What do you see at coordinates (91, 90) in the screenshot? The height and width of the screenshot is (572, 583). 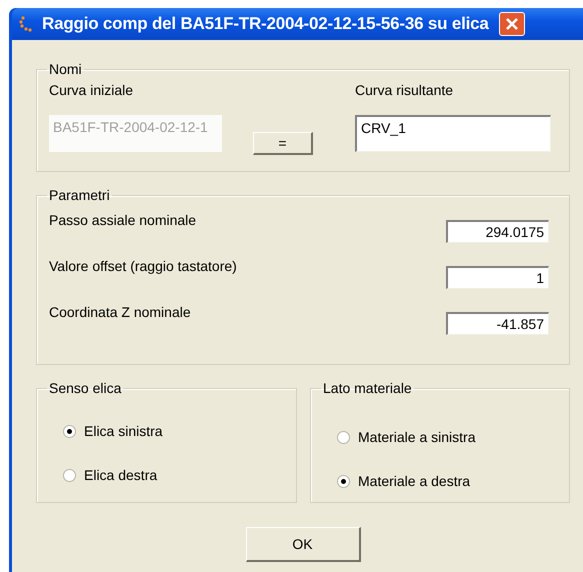 I see `field-label: Curva iniziale` at bounding box center [91, 90].